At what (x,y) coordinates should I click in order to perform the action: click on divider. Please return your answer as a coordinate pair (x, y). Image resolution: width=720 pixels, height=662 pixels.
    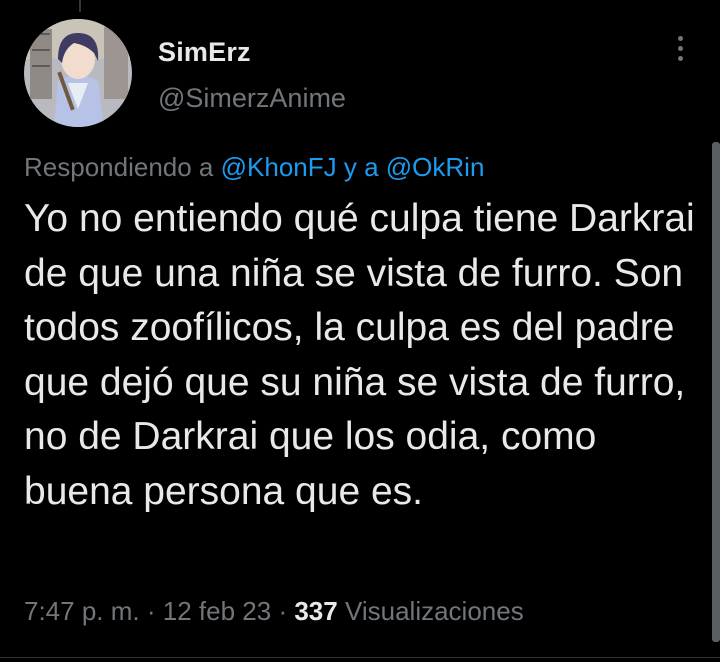
    Looking at the image, I should click on (360, 657).